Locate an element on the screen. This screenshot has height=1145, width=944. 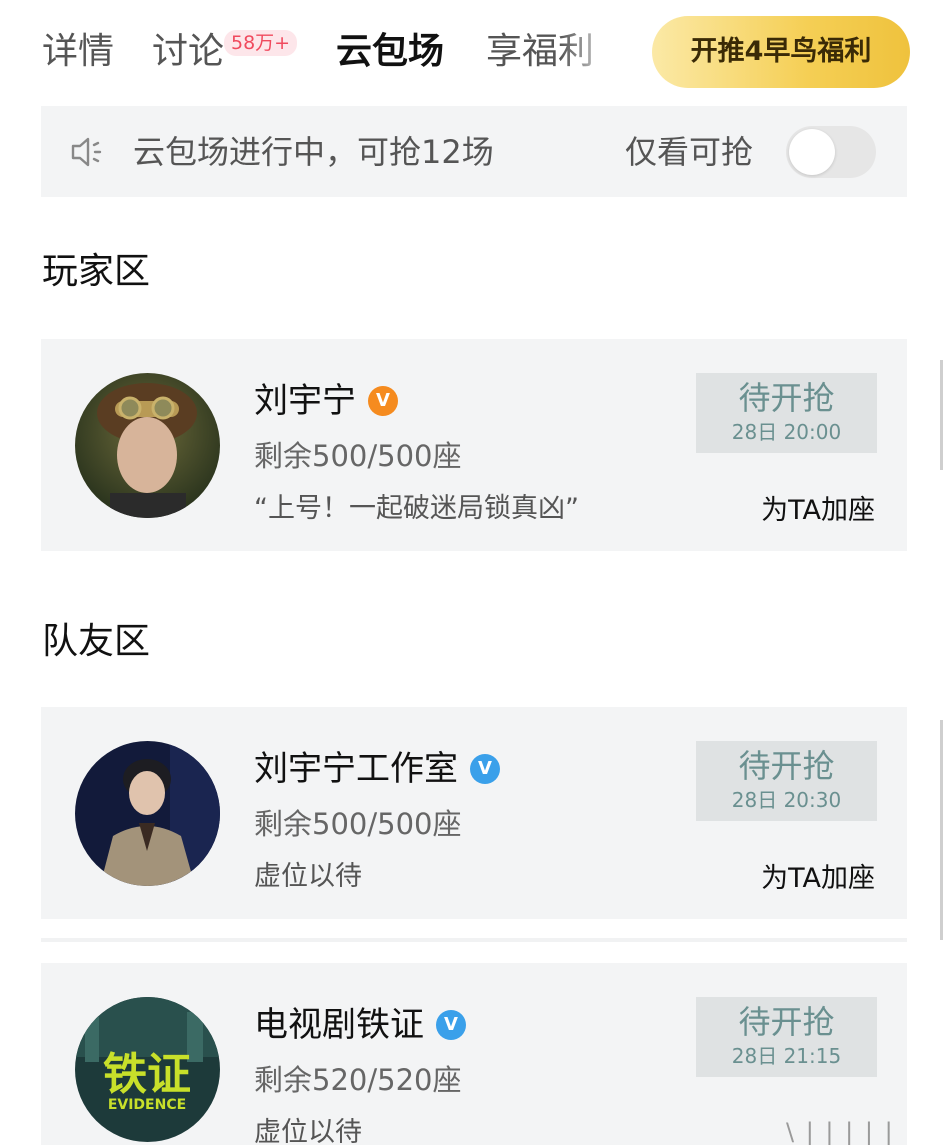
discussion-count-badge: 58万+ is located at coordinates (261, 43).